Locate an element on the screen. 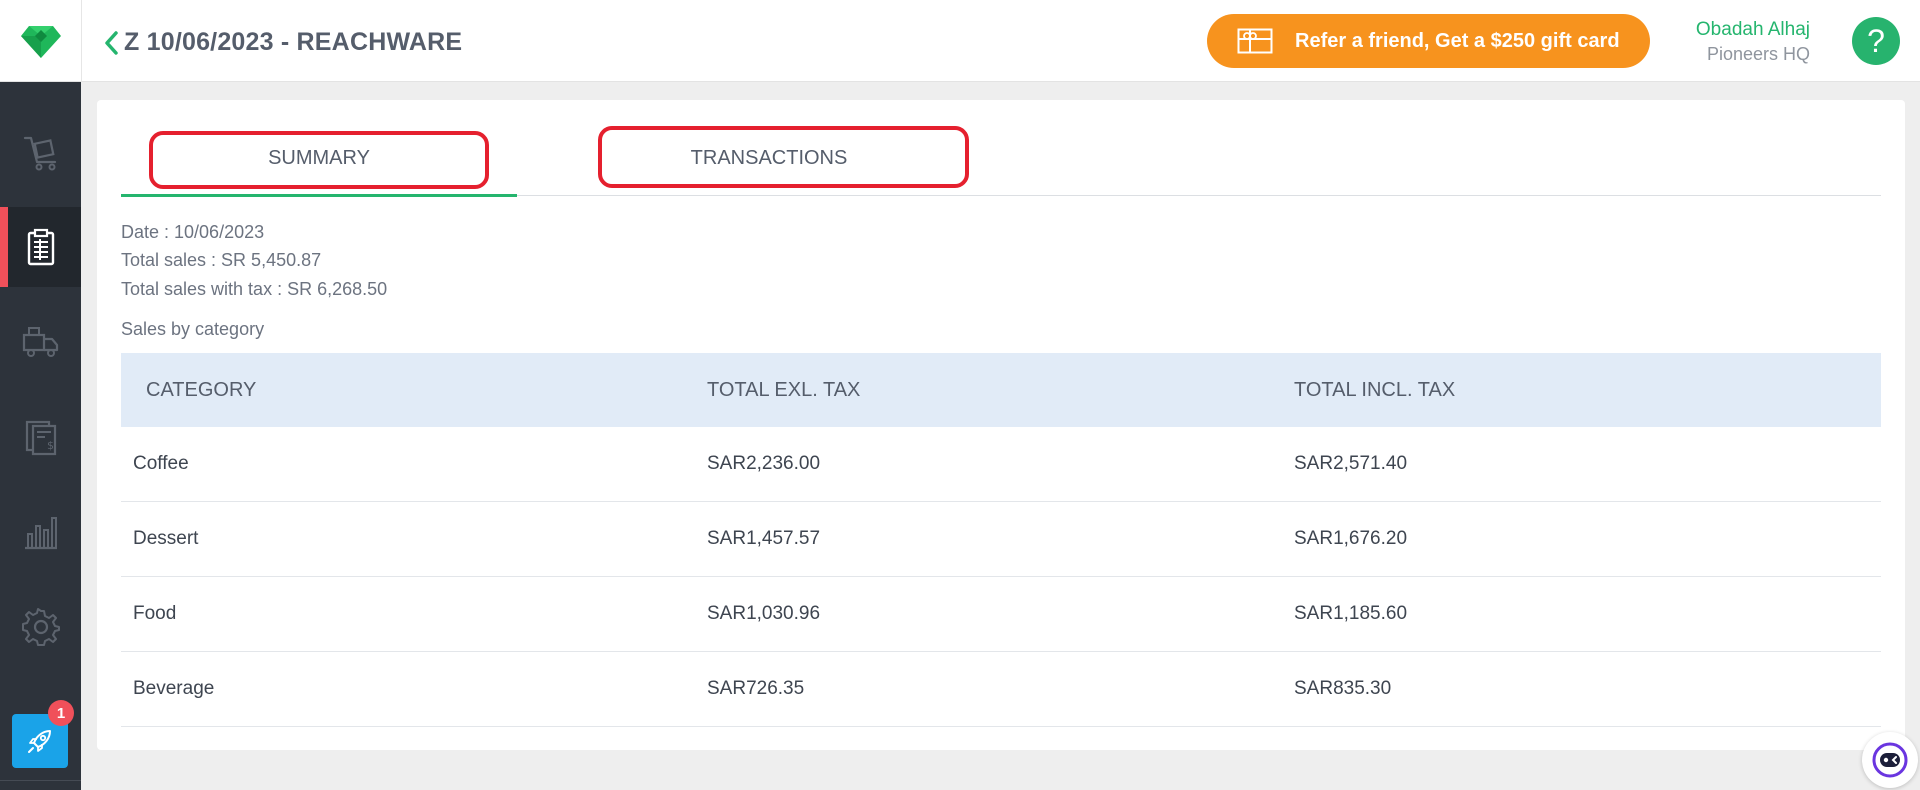 Image resolution: width=1920 pixels, height=790 pixels. cell-total-incl-tax: SAR1,185.60 is located at coordinates (1351, 613).